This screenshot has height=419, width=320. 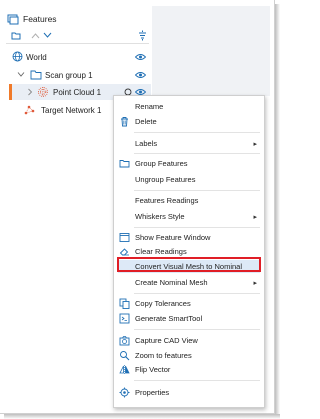 I want to click on tree-item-scan-group: Scan group 1, so click(x=78, y=75).